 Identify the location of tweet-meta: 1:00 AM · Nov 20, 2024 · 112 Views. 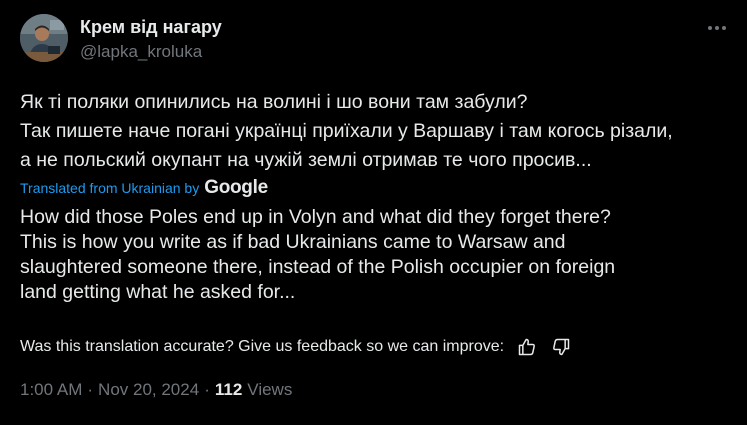
(156, 390).